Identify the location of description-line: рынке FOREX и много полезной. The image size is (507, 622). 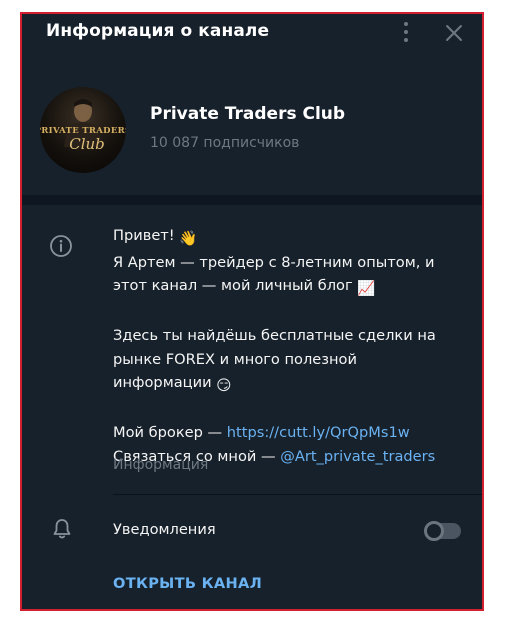
(235, 359).